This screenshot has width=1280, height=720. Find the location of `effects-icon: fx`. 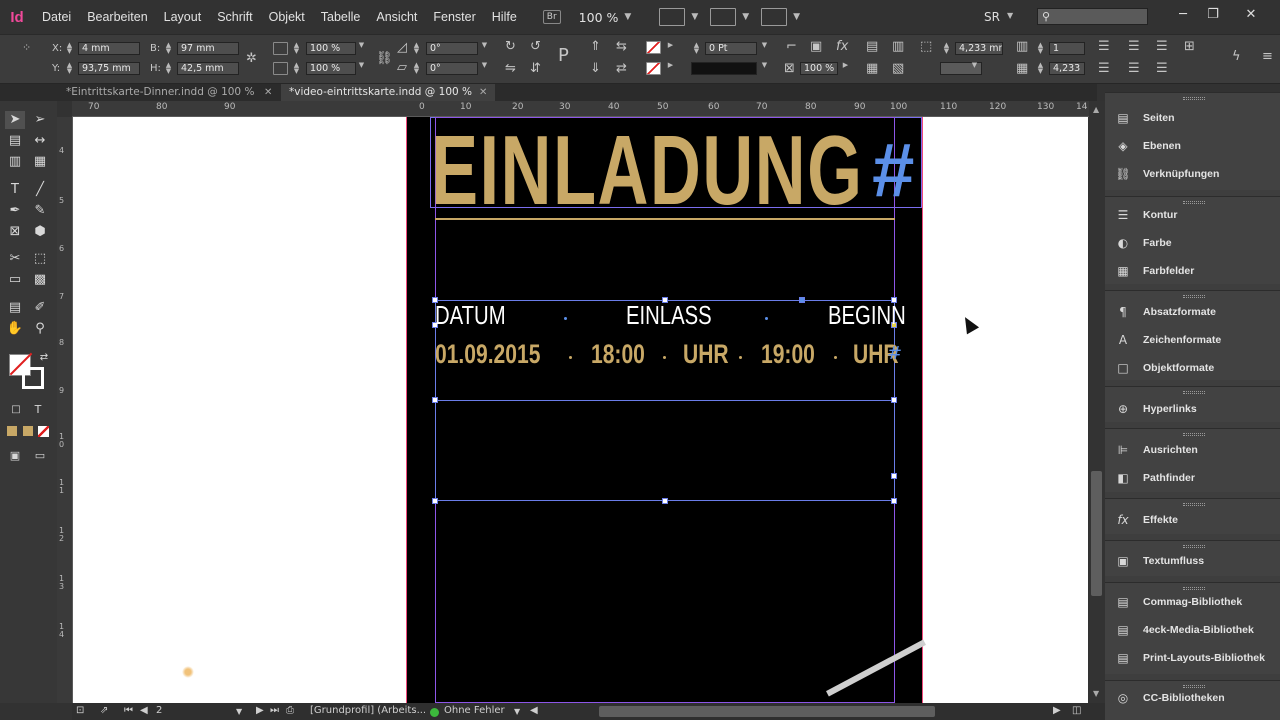

effects-icon: fx is located at coordinates (842, 46).